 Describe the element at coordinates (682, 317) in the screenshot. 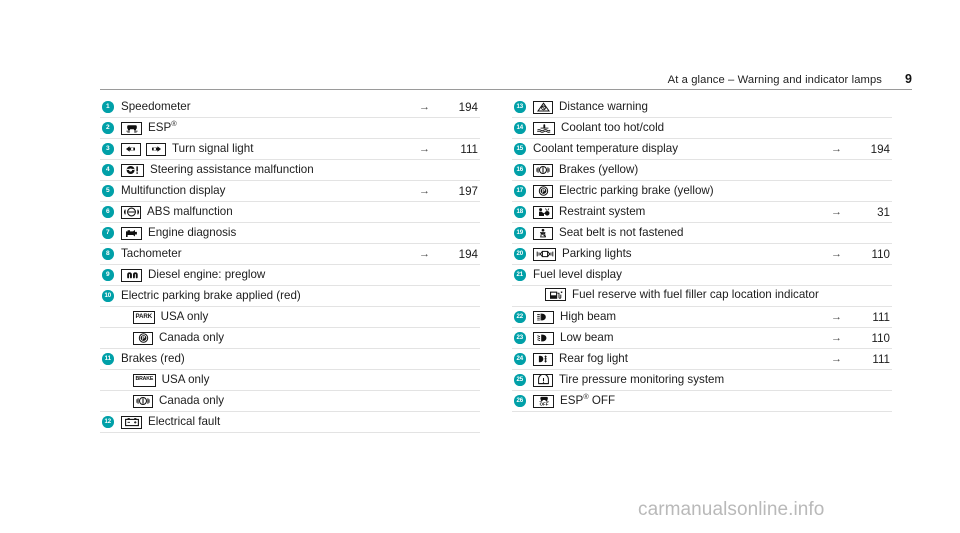

I see `row-body: High beam` at that location.